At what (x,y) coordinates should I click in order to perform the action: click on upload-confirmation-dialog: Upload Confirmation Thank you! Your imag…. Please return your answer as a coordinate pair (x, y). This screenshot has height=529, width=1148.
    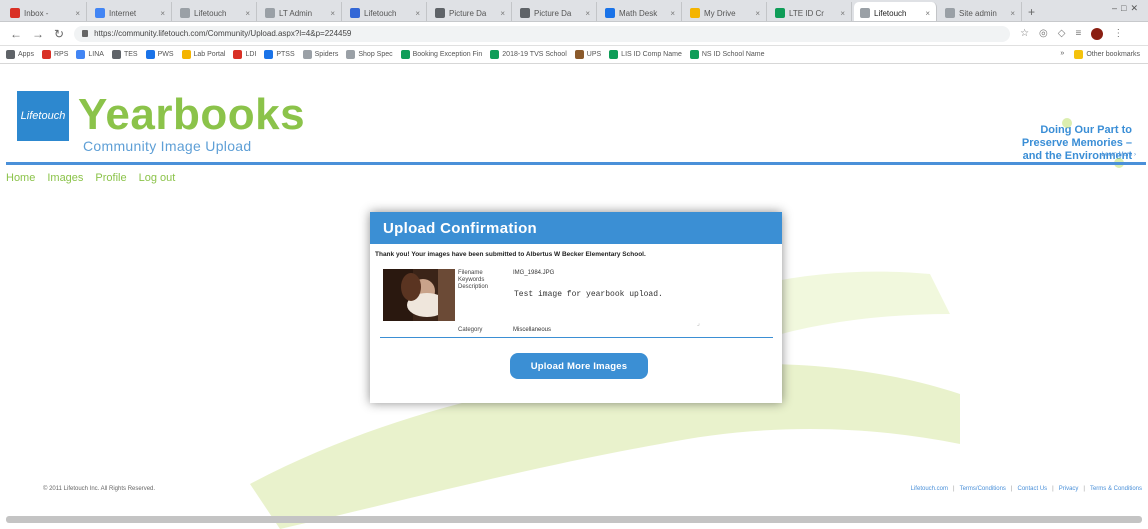
    Looking at the image, I should click on (576, 307).